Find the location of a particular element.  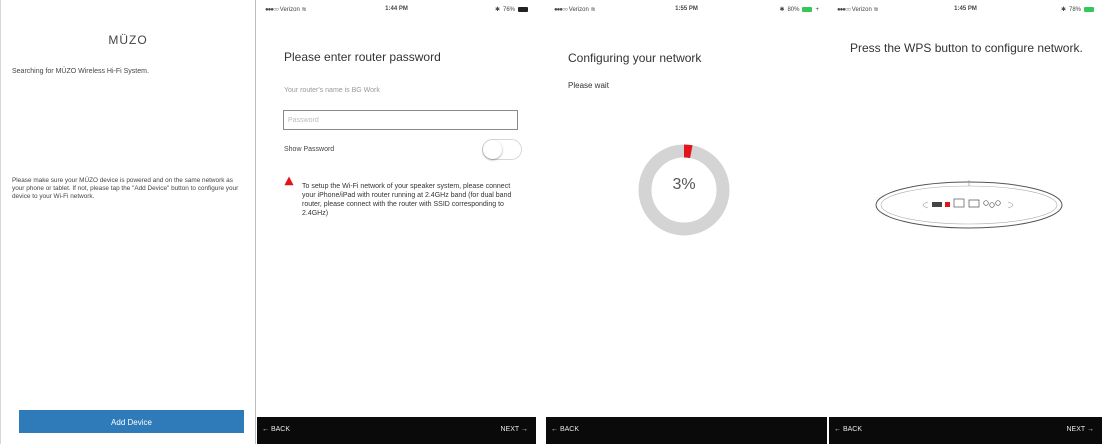

status-time: 1:45 PM is located at coordinates (965, 9).